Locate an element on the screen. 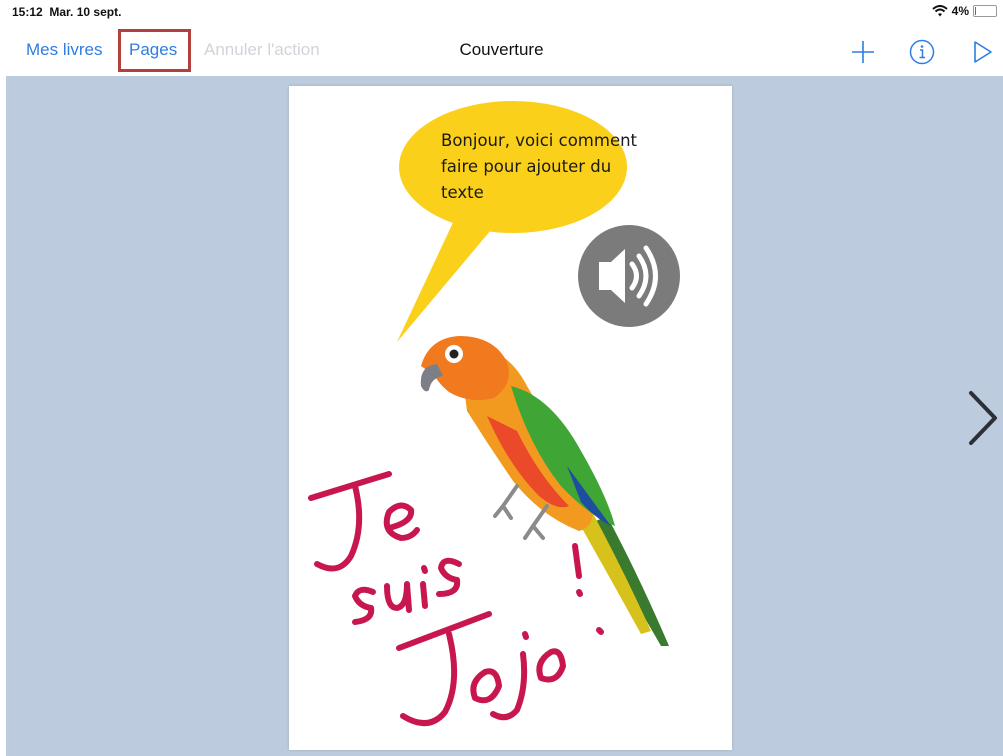 This screenshot has width=1003, height=756. parrot-image is located at coordinates (544, 491).